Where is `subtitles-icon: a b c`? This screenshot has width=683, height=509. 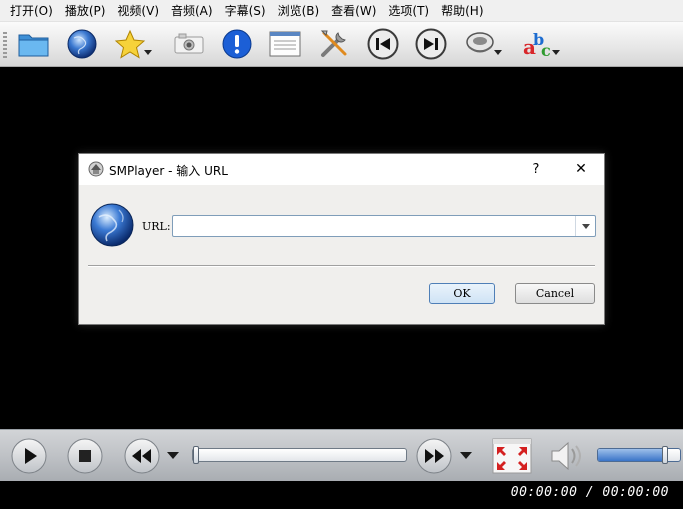
subtitles-icon: a b c is located at coordinates (537, 45).